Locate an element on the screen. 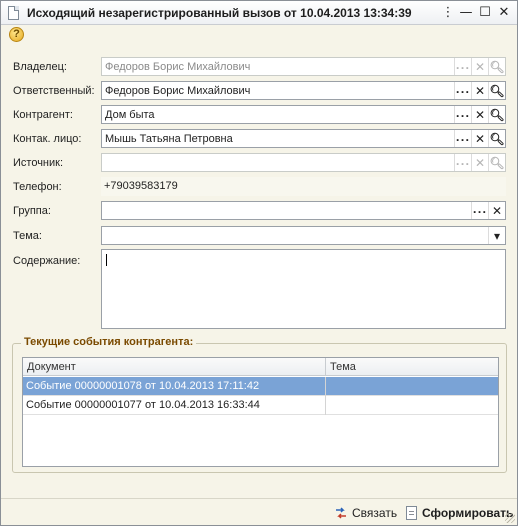  counterparty-field: Дом быта ... ✕ 🔍︎ is located at coordinates (303, 114).